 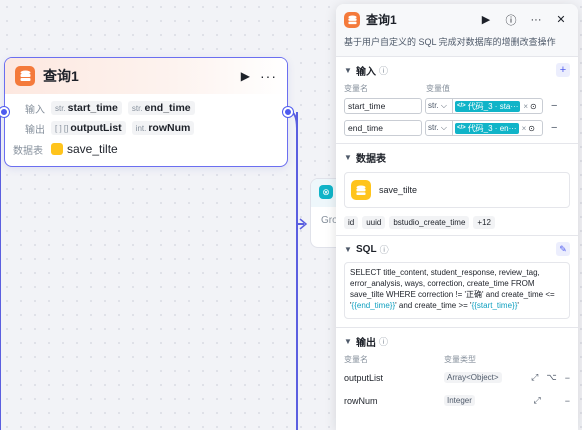 I want to click on node-inputs-row: 输入 str. start_time str. end_time, so click(x=146, y=108).